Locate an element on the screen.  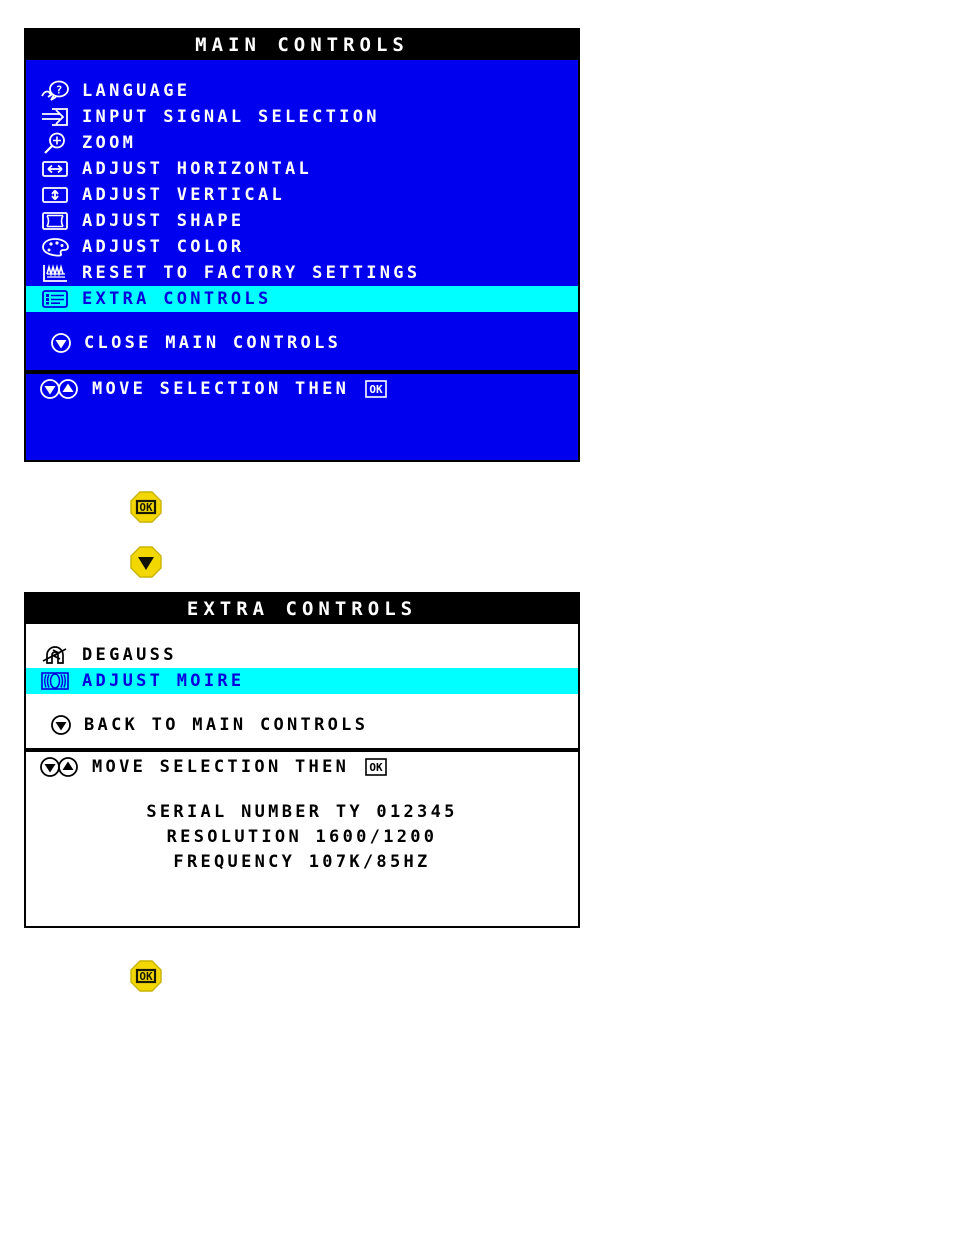
menu-item-zoom: ZOOM is located at coordinates (302, 143).